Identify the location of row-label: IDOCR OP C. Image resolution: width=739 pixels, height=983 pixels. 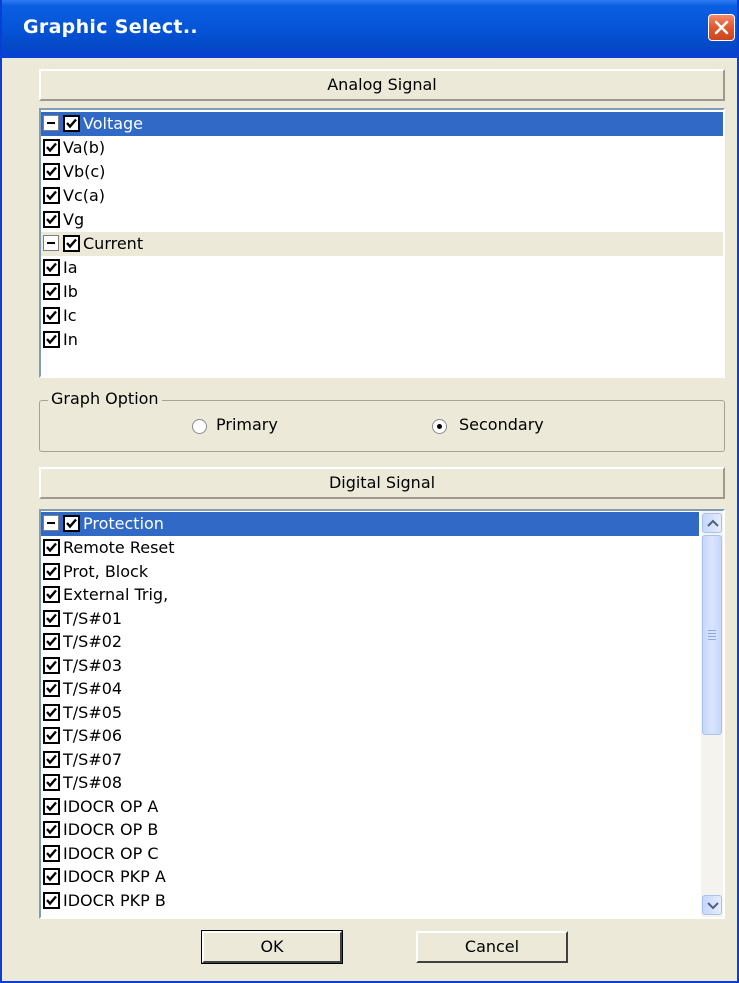
(111, 853).